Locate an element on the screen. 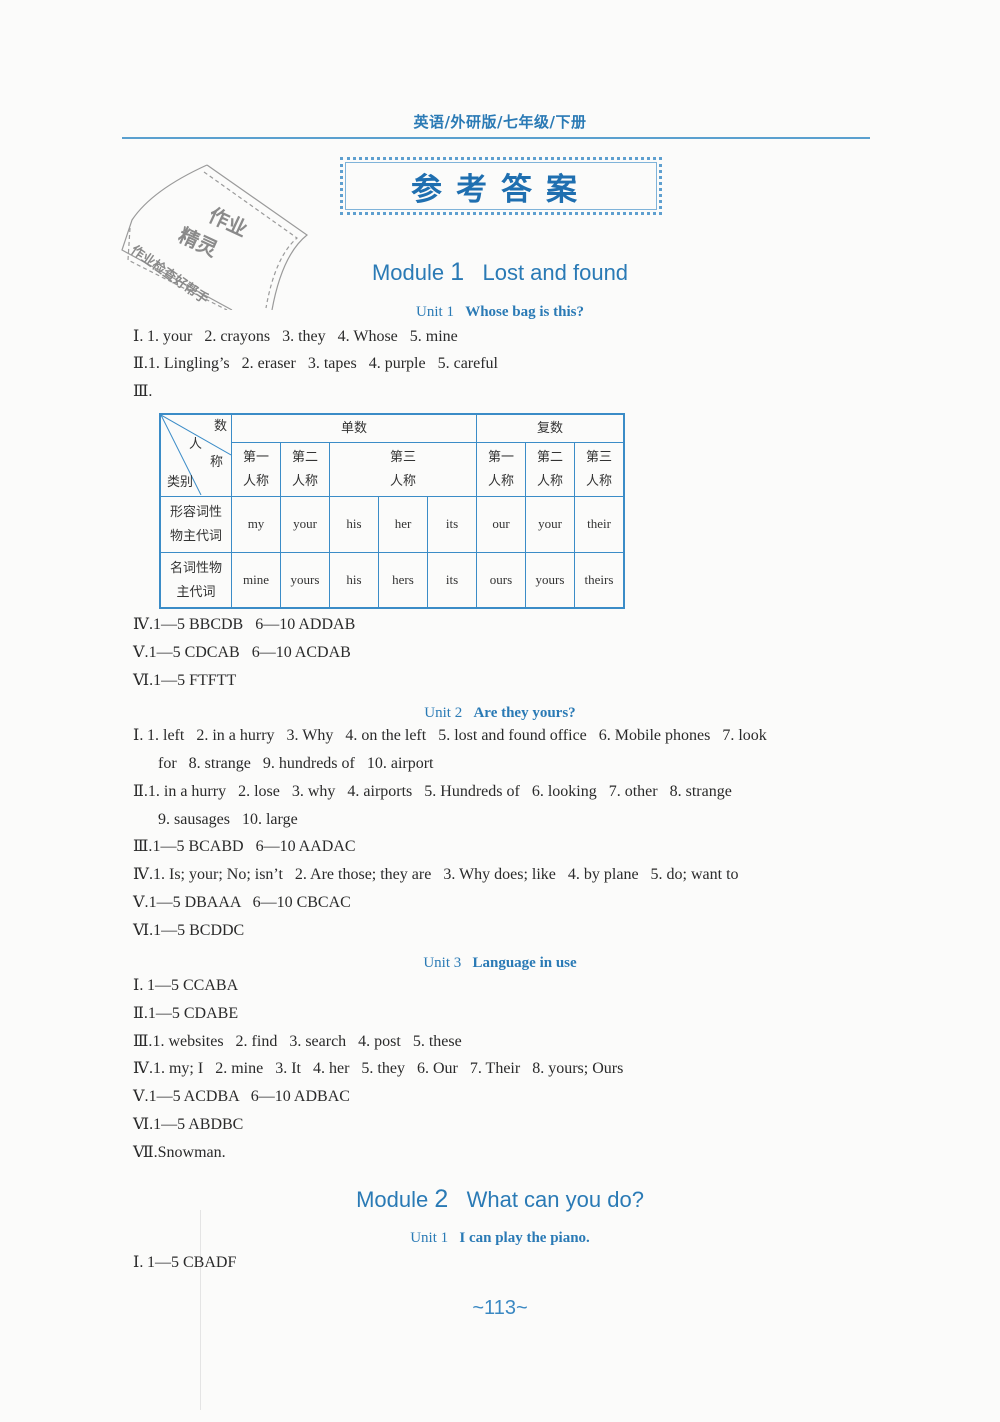 The image size is (1000, 1422). answer-line: Ⅰ. 1—5 CCABA is located at coordinates (186, 985).